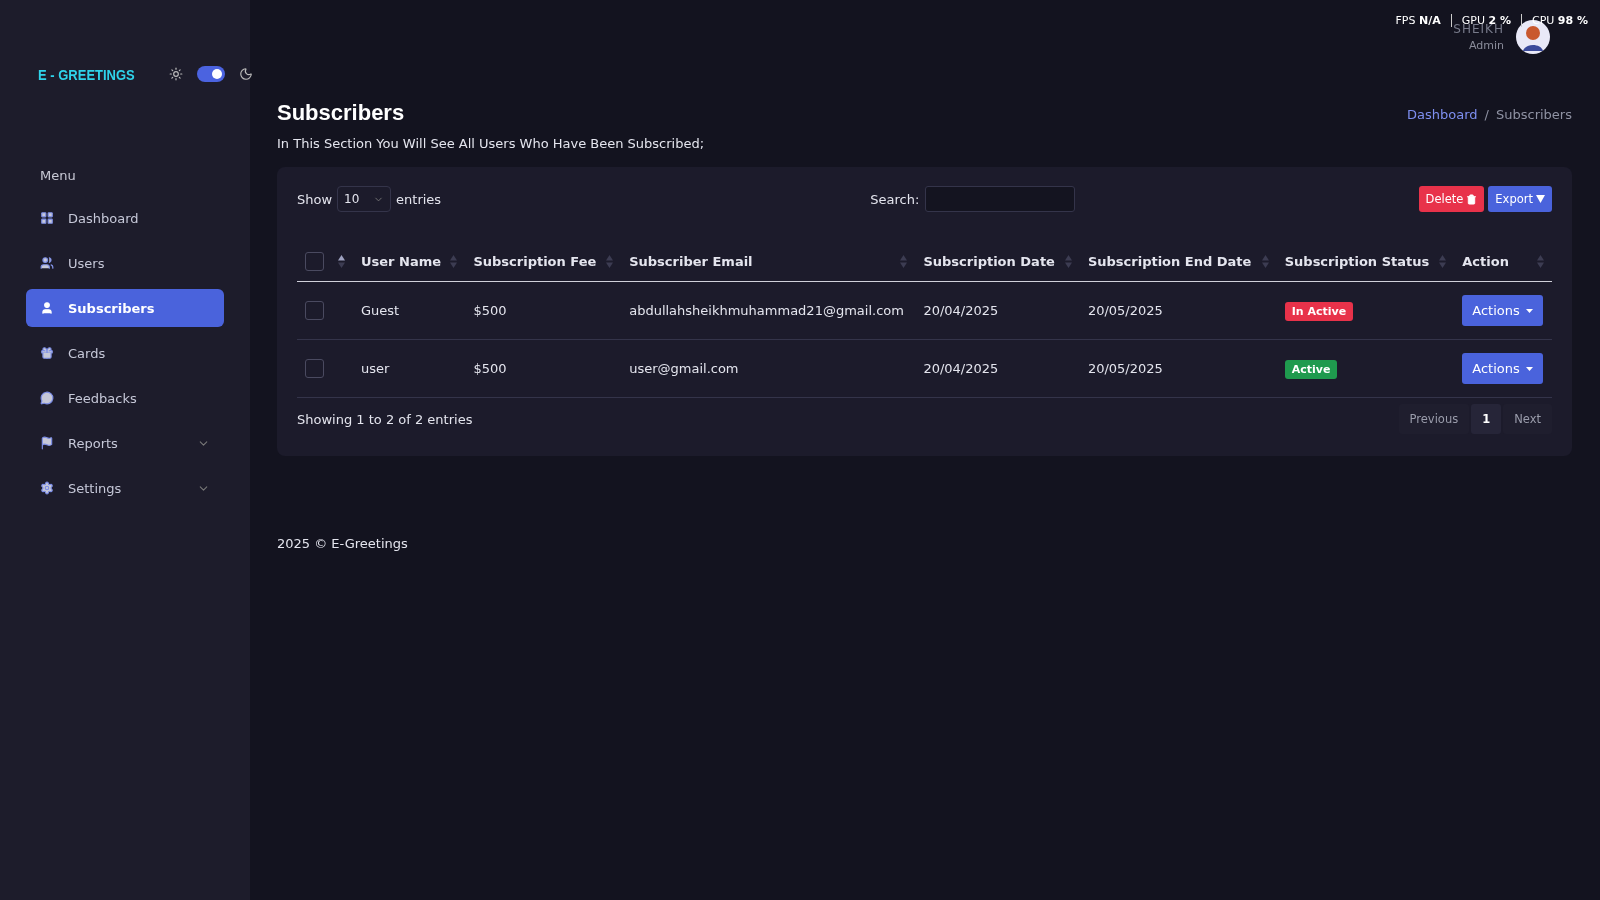 The width and height of the screenshot is (1600, 900). What do you see at coordinates (1520, 199) in the screenshot?
I see `export-button: Export` at bounding box center [1520, 199].